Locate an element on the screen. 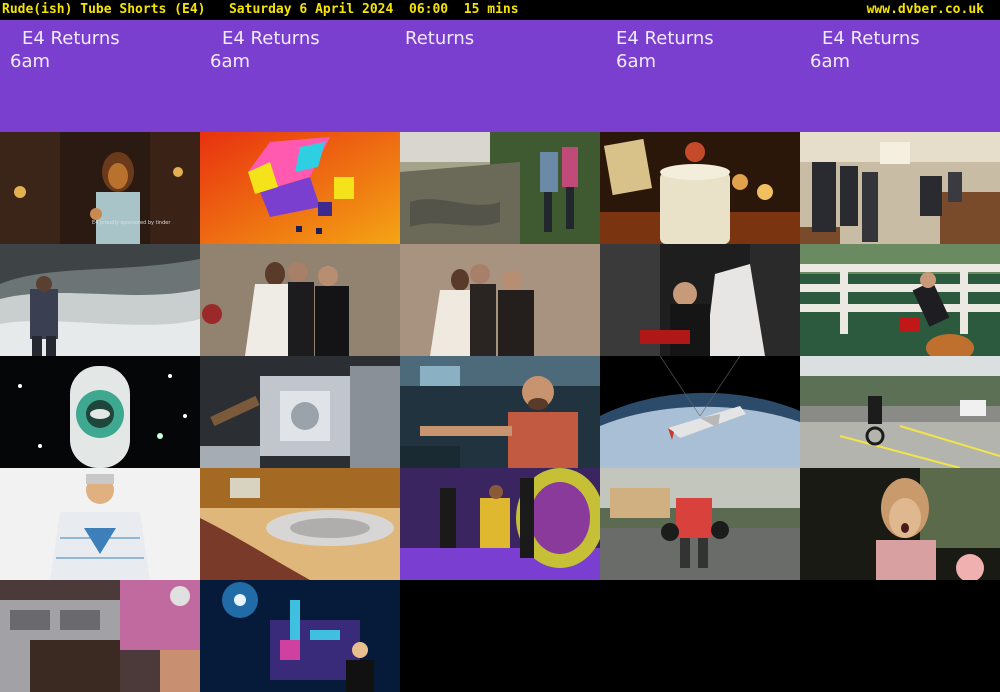 The image size is (1000, 692). thumbnail-fryer is located at coordinates (100, 636).